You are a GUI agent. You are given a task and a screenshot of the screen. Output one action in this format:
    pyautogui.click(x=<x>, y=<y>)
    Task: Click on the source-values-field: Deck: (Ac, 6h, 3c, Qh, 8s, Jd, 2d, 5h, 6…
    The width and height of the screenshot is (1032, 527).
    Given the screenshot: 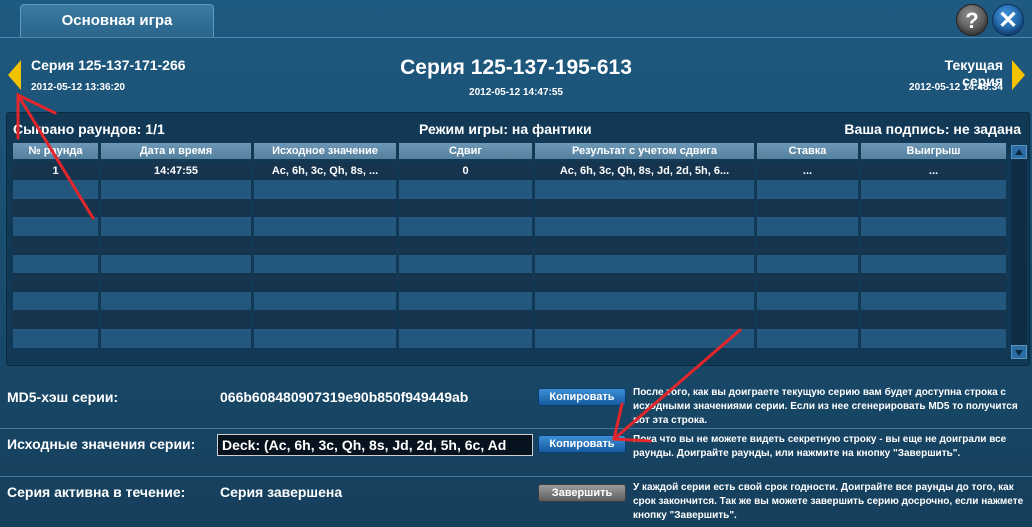 What is the action you would take?
    pyautogui.click(x=375, y=445)
    